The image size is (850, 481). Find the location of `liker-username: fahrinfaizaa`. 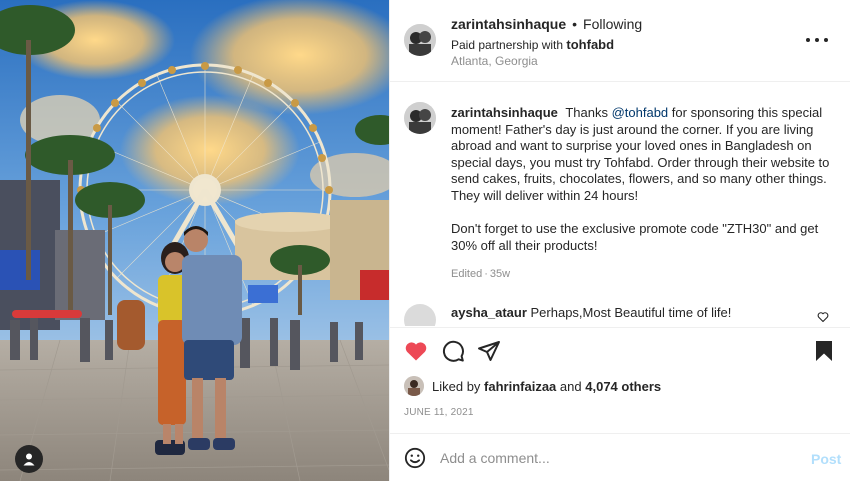

liker-username: fahrinfaizaa is located at coordinates (520, 386).